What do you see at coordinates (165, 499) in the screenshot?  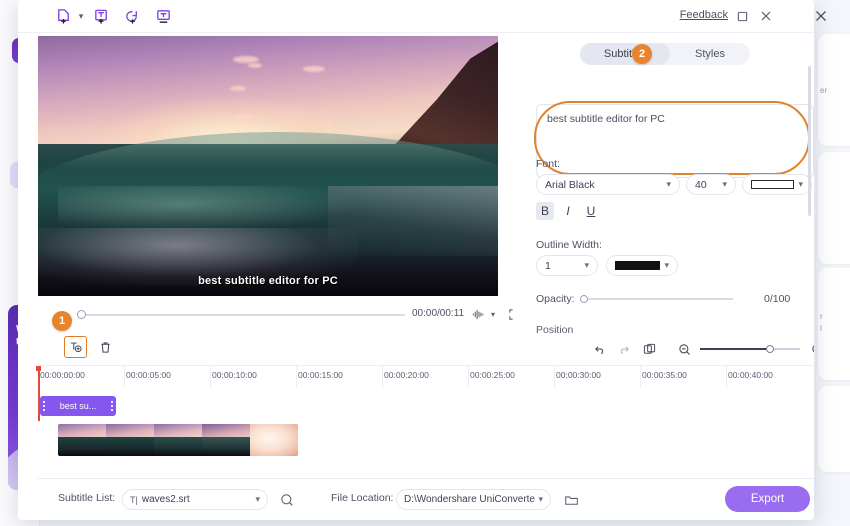 I see `subtitle-file-value: waves2.srt` at bounding box center [165, 499].